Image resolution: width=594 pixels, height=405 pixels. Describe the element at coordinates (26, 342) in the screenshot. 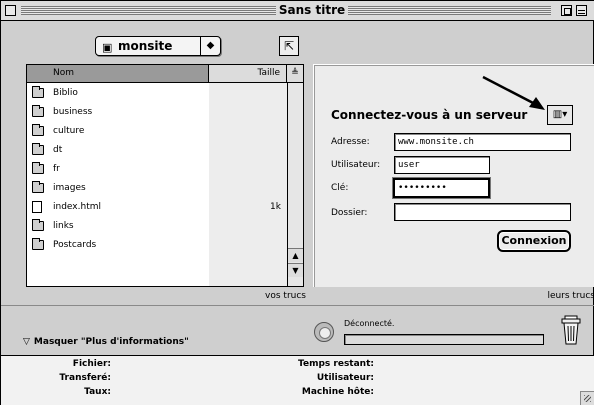

I see `disclosure-triangle-icon: ▽` at that location.